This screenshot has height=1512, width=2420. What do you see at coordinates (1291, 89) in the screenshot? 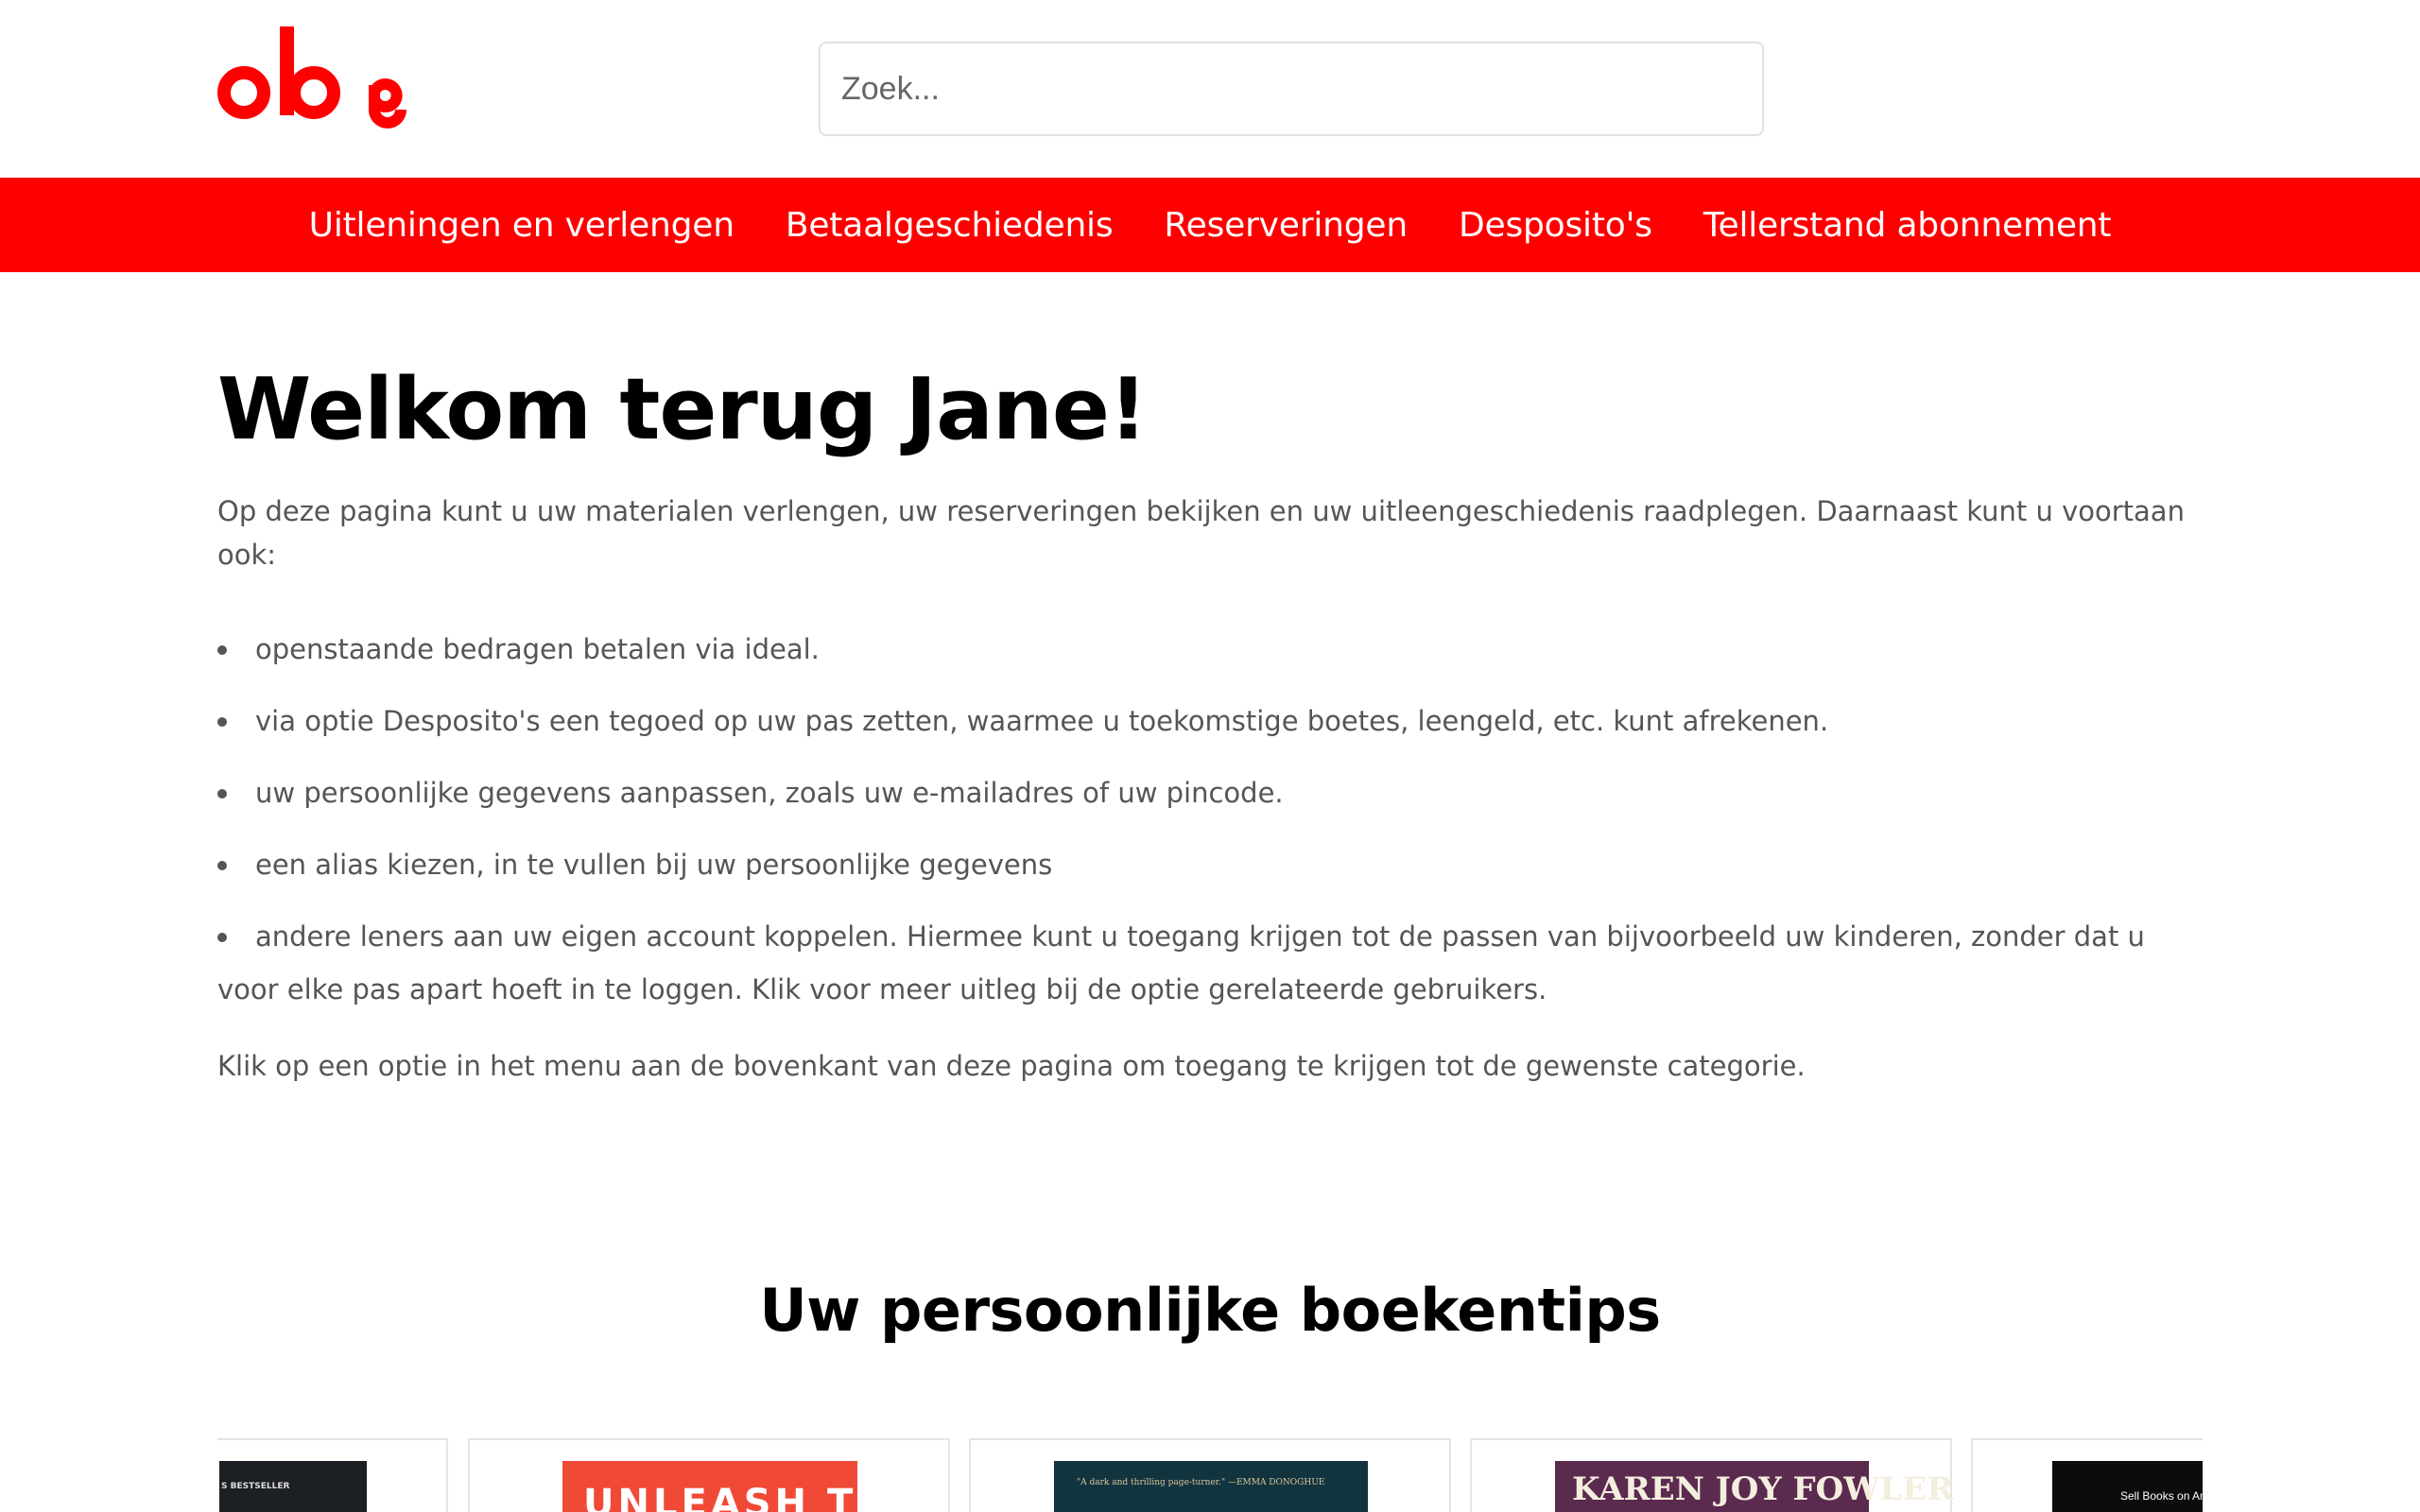
I see `search-input` at bounding box center [1291, 89].